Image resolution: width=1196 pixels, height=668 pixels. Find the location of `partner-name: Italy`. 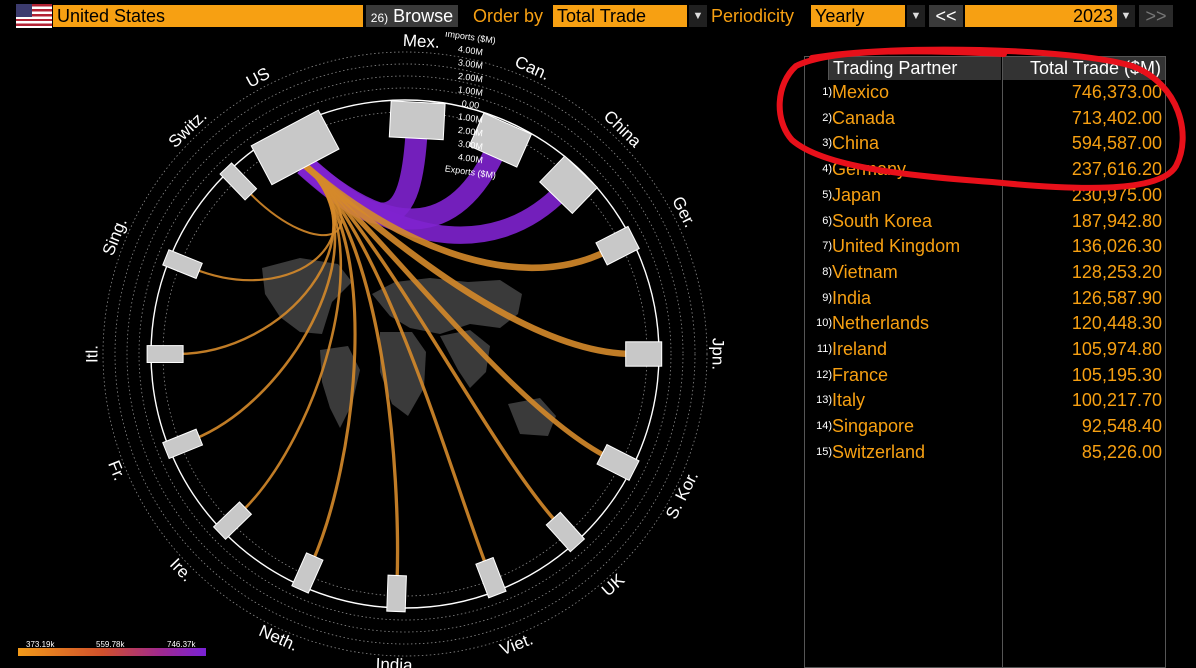

partner-name: Italy is located at coordinates (848, 400).